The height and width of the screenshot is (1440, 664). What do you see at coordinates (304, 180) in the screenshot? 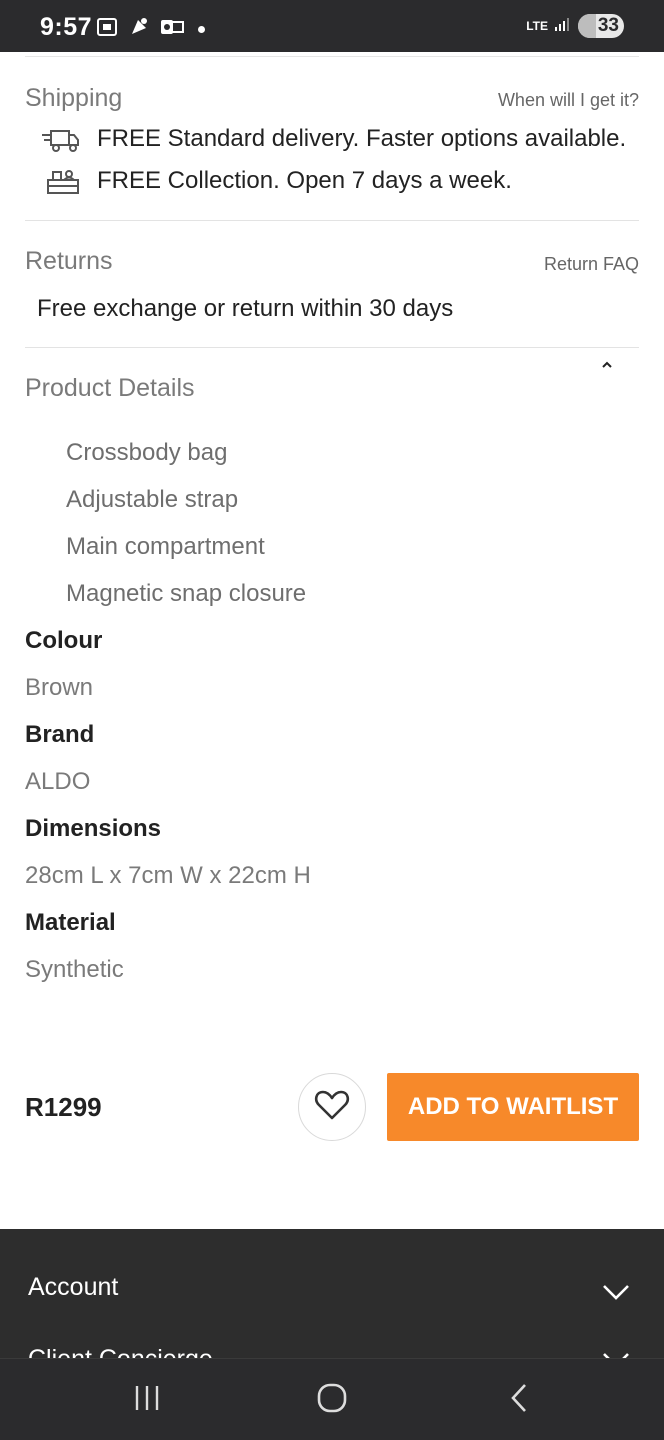
I see `free-collection-text: FREE Collection. Open 7 days a week.` at bounding box center [304, 180].